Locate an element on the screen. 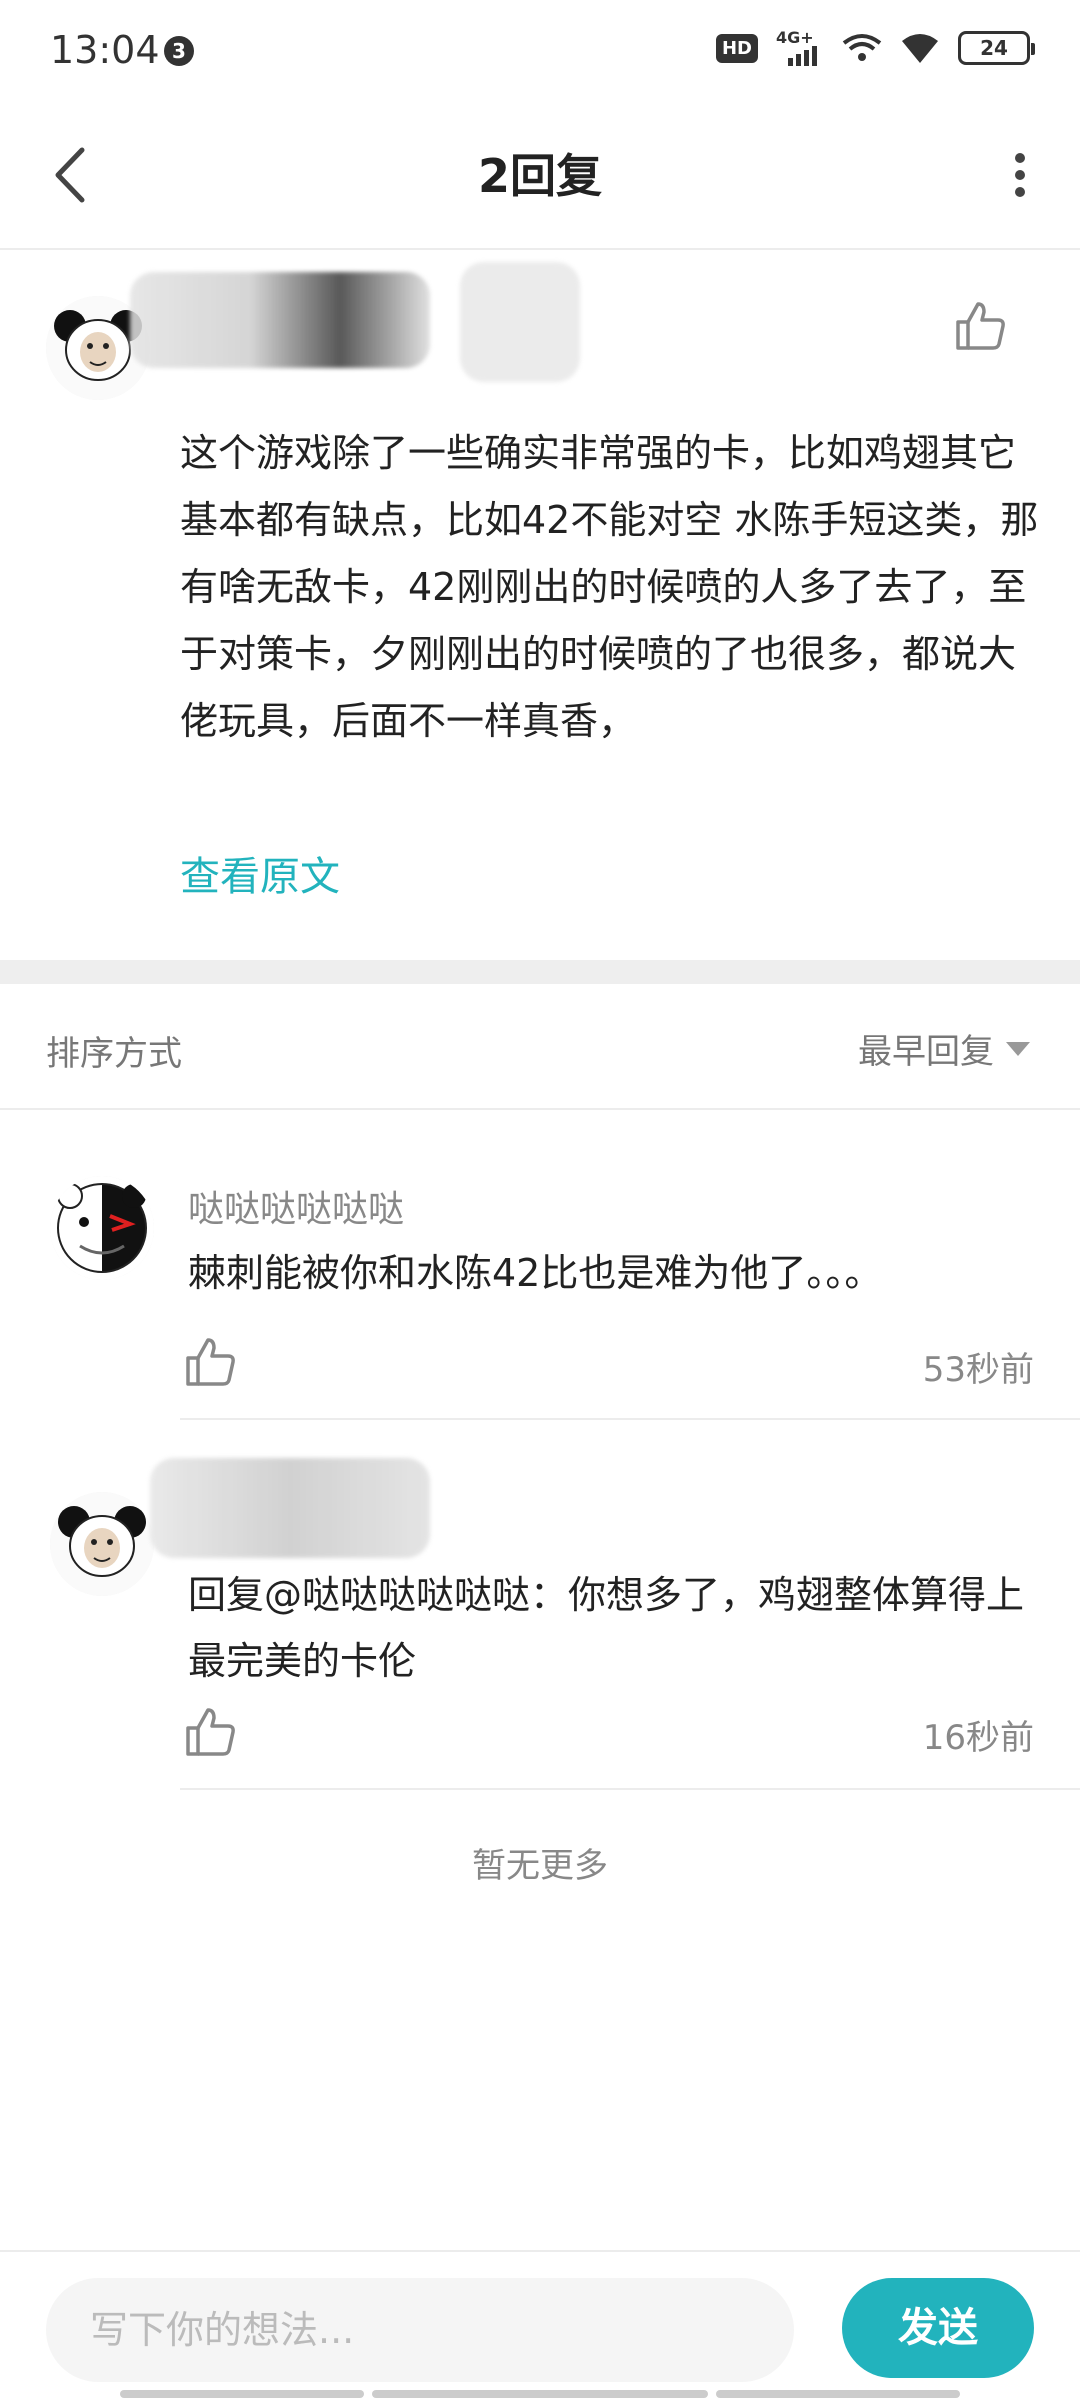 This screenshot has width=1080, height=2400. sort-label: 排序方式 is located at coordinates (114, 1054).